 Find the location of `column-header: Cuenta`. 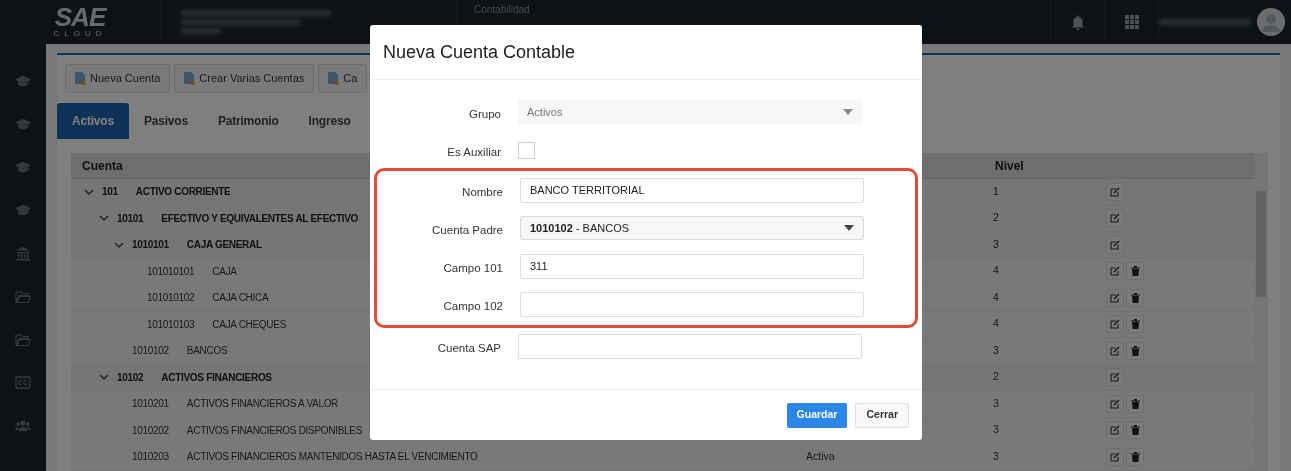

column-header: Cuenta is located at coordinates (102, 166).